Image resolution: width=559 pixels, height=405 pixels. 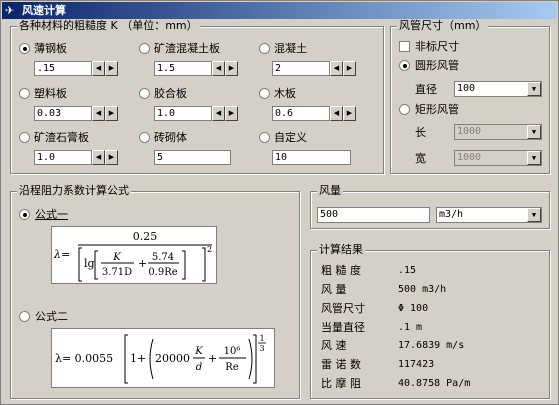 What do you see at coordinates (413, 308) in the screenshot?
I see `result-value-duct-size: Φ 100` at bounding box center [413, 308].